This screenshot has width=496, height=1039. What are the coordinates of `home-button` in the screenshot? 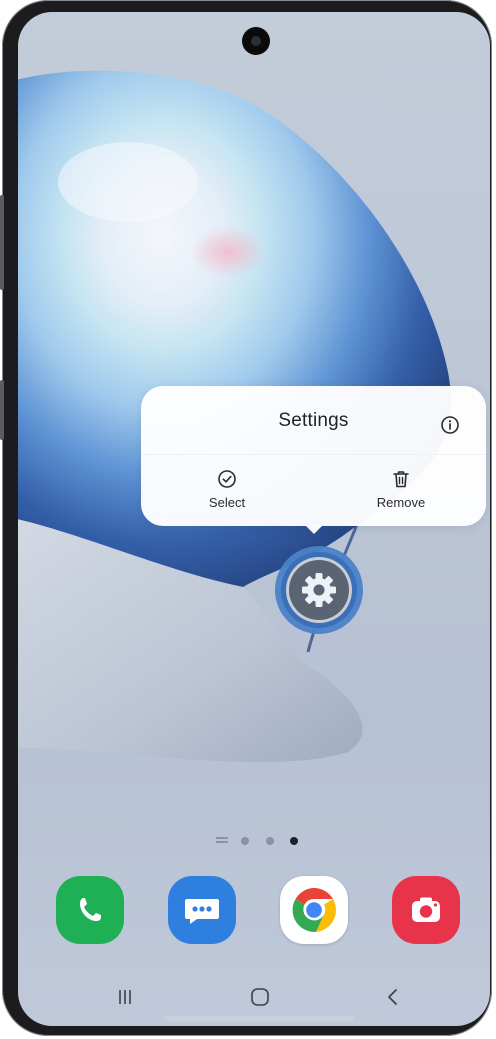 It's located at (260, 997).